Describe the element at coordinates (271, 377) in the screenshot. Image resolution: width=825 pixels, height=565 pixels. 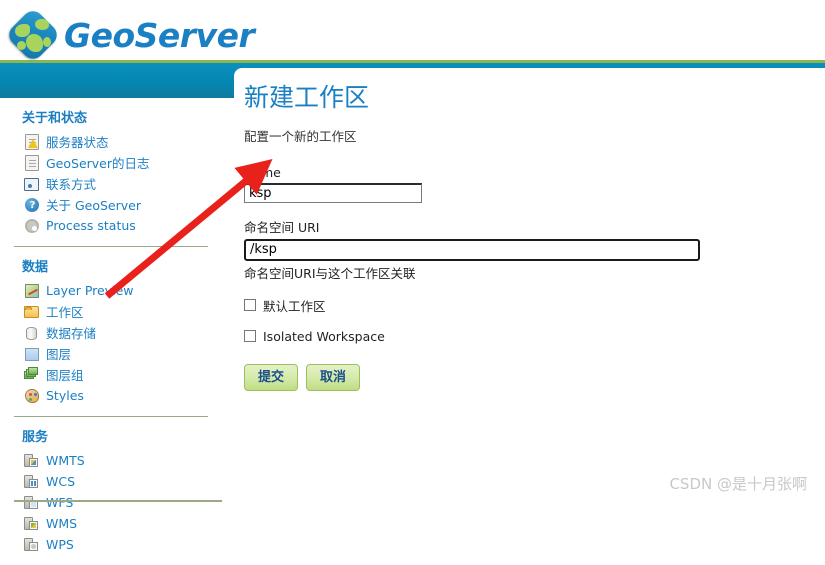
I see `submit-button: 提交` at that location.